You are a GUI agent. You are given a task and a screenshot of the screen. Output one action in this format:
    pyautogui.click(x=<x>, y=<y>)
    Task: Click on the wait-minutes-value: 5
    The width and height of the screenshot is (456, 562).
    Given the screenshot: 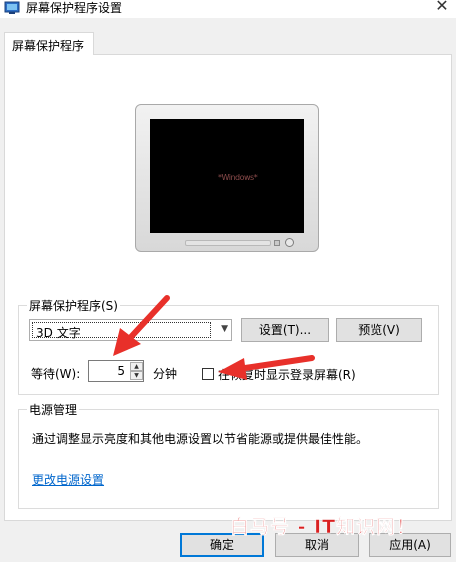 What is the action you would take?
    pyautogui.click(x=107, y=371)
    